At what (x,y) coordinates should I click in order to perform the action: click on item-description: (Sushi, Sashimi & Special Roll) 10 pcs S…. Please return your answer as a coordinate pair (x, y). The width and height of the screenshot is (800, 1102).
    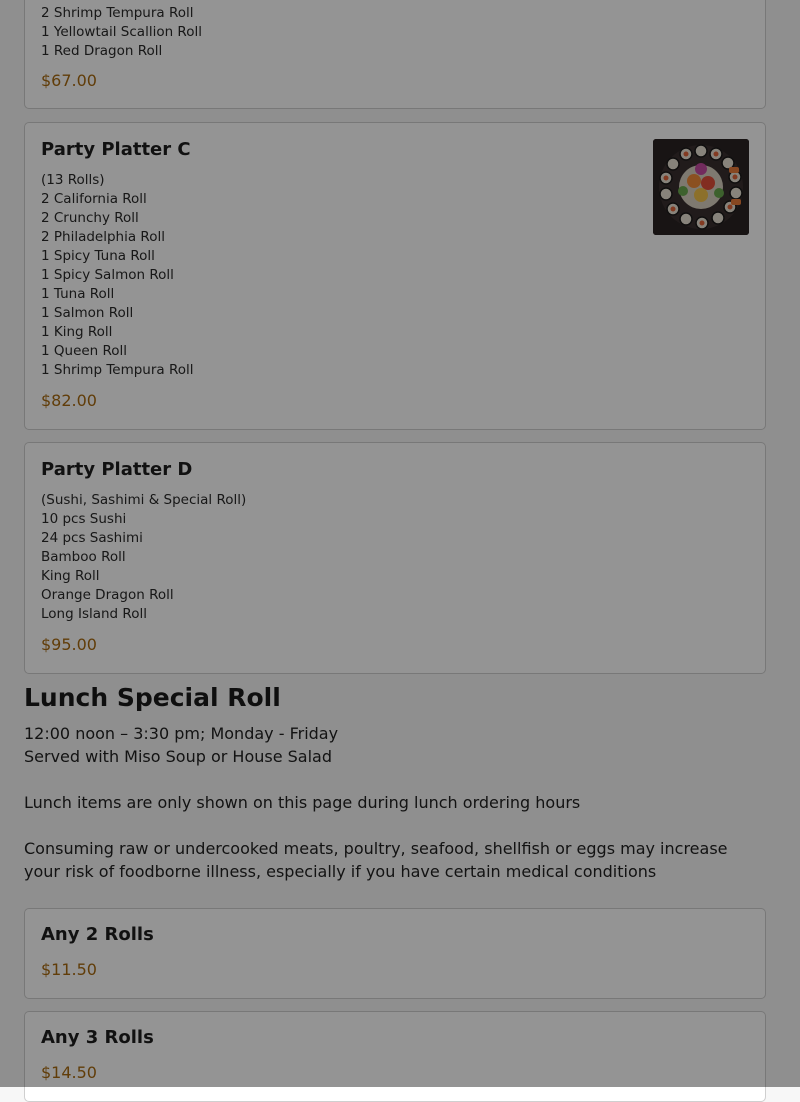
    Looking at the image, I should click on (143, 557).